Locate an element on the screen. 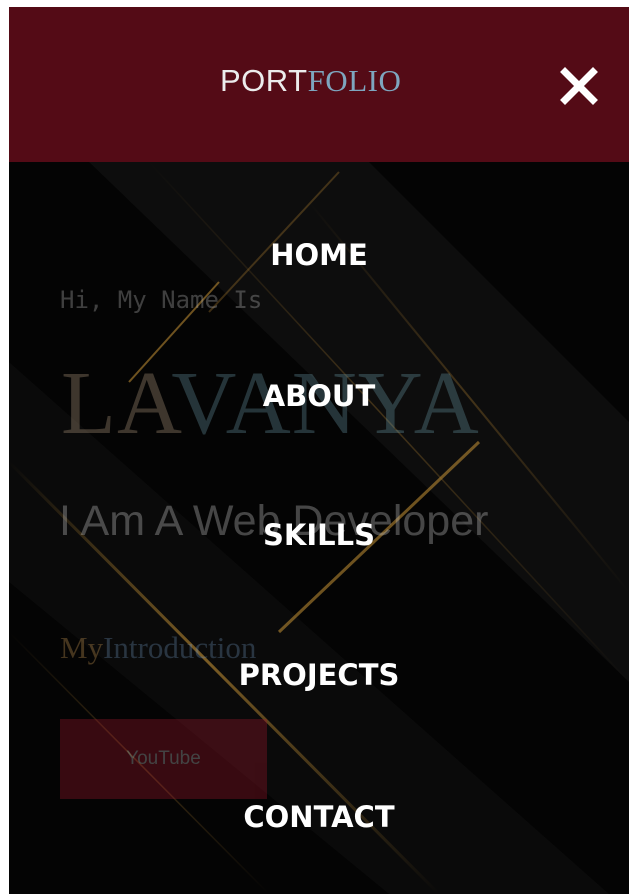 This screenshot has width=629, height=894. menu-item-home: HOME is located at coordinates (319, 255).